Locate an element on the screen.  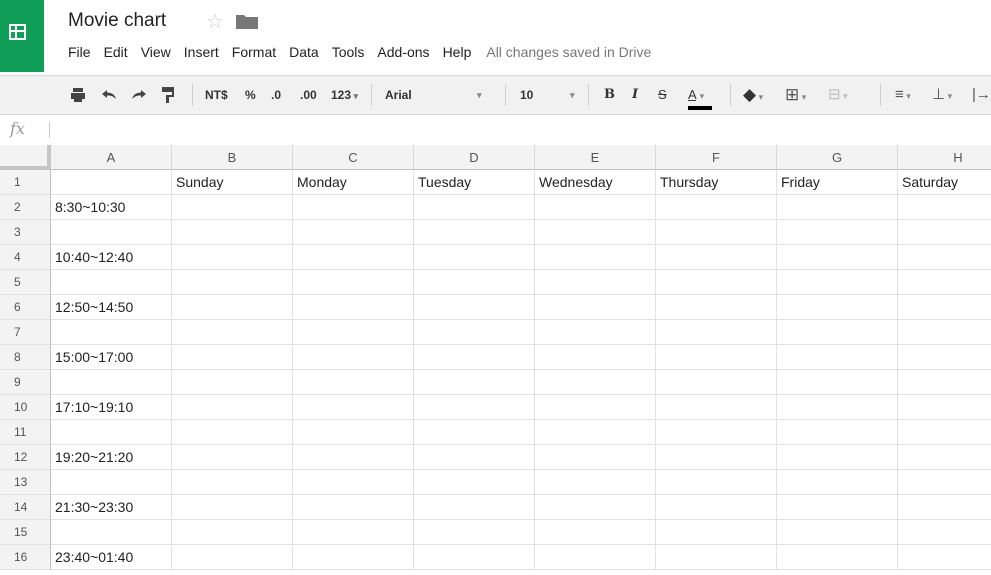
cell-a15 is located at coordinates (111, 532).